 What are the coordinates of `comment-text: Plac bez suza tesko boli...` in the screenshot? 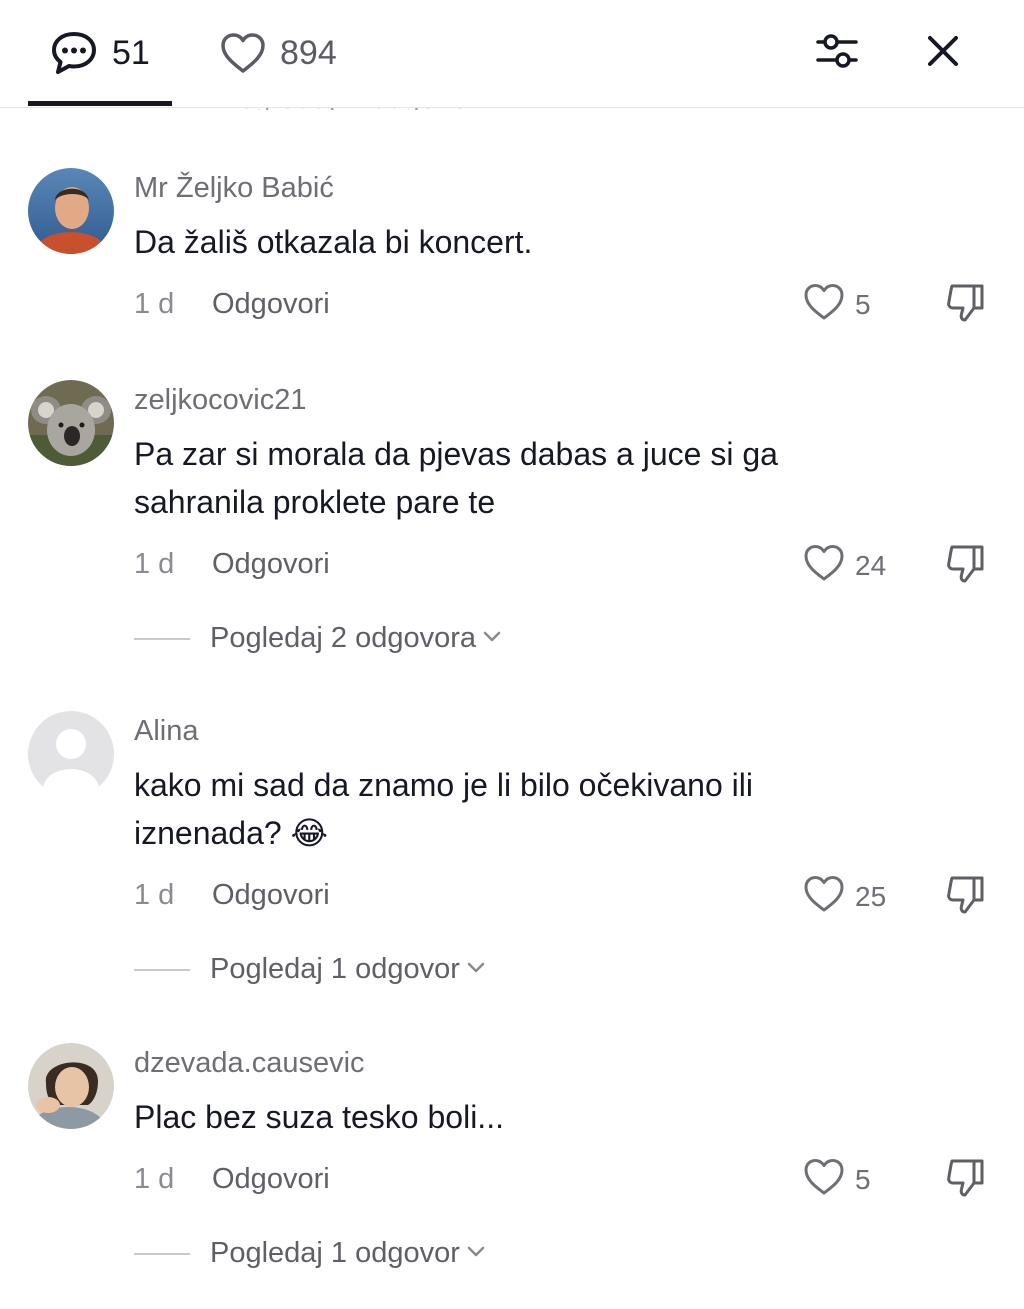 It's located at (319, 1117).